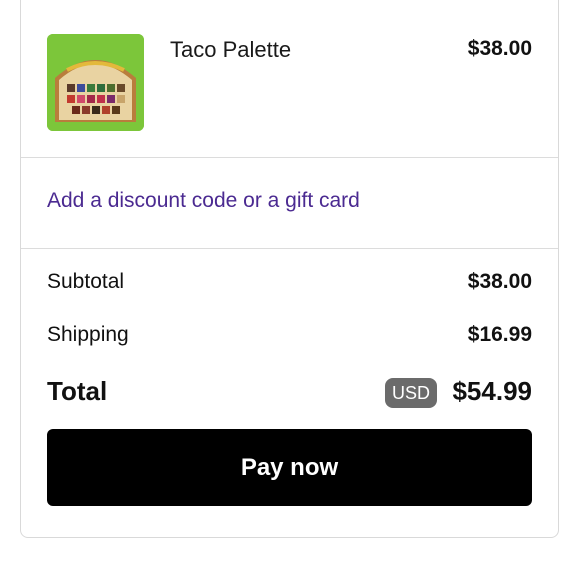  I want to click on product-name: Taco Palette, so click(231, 49).